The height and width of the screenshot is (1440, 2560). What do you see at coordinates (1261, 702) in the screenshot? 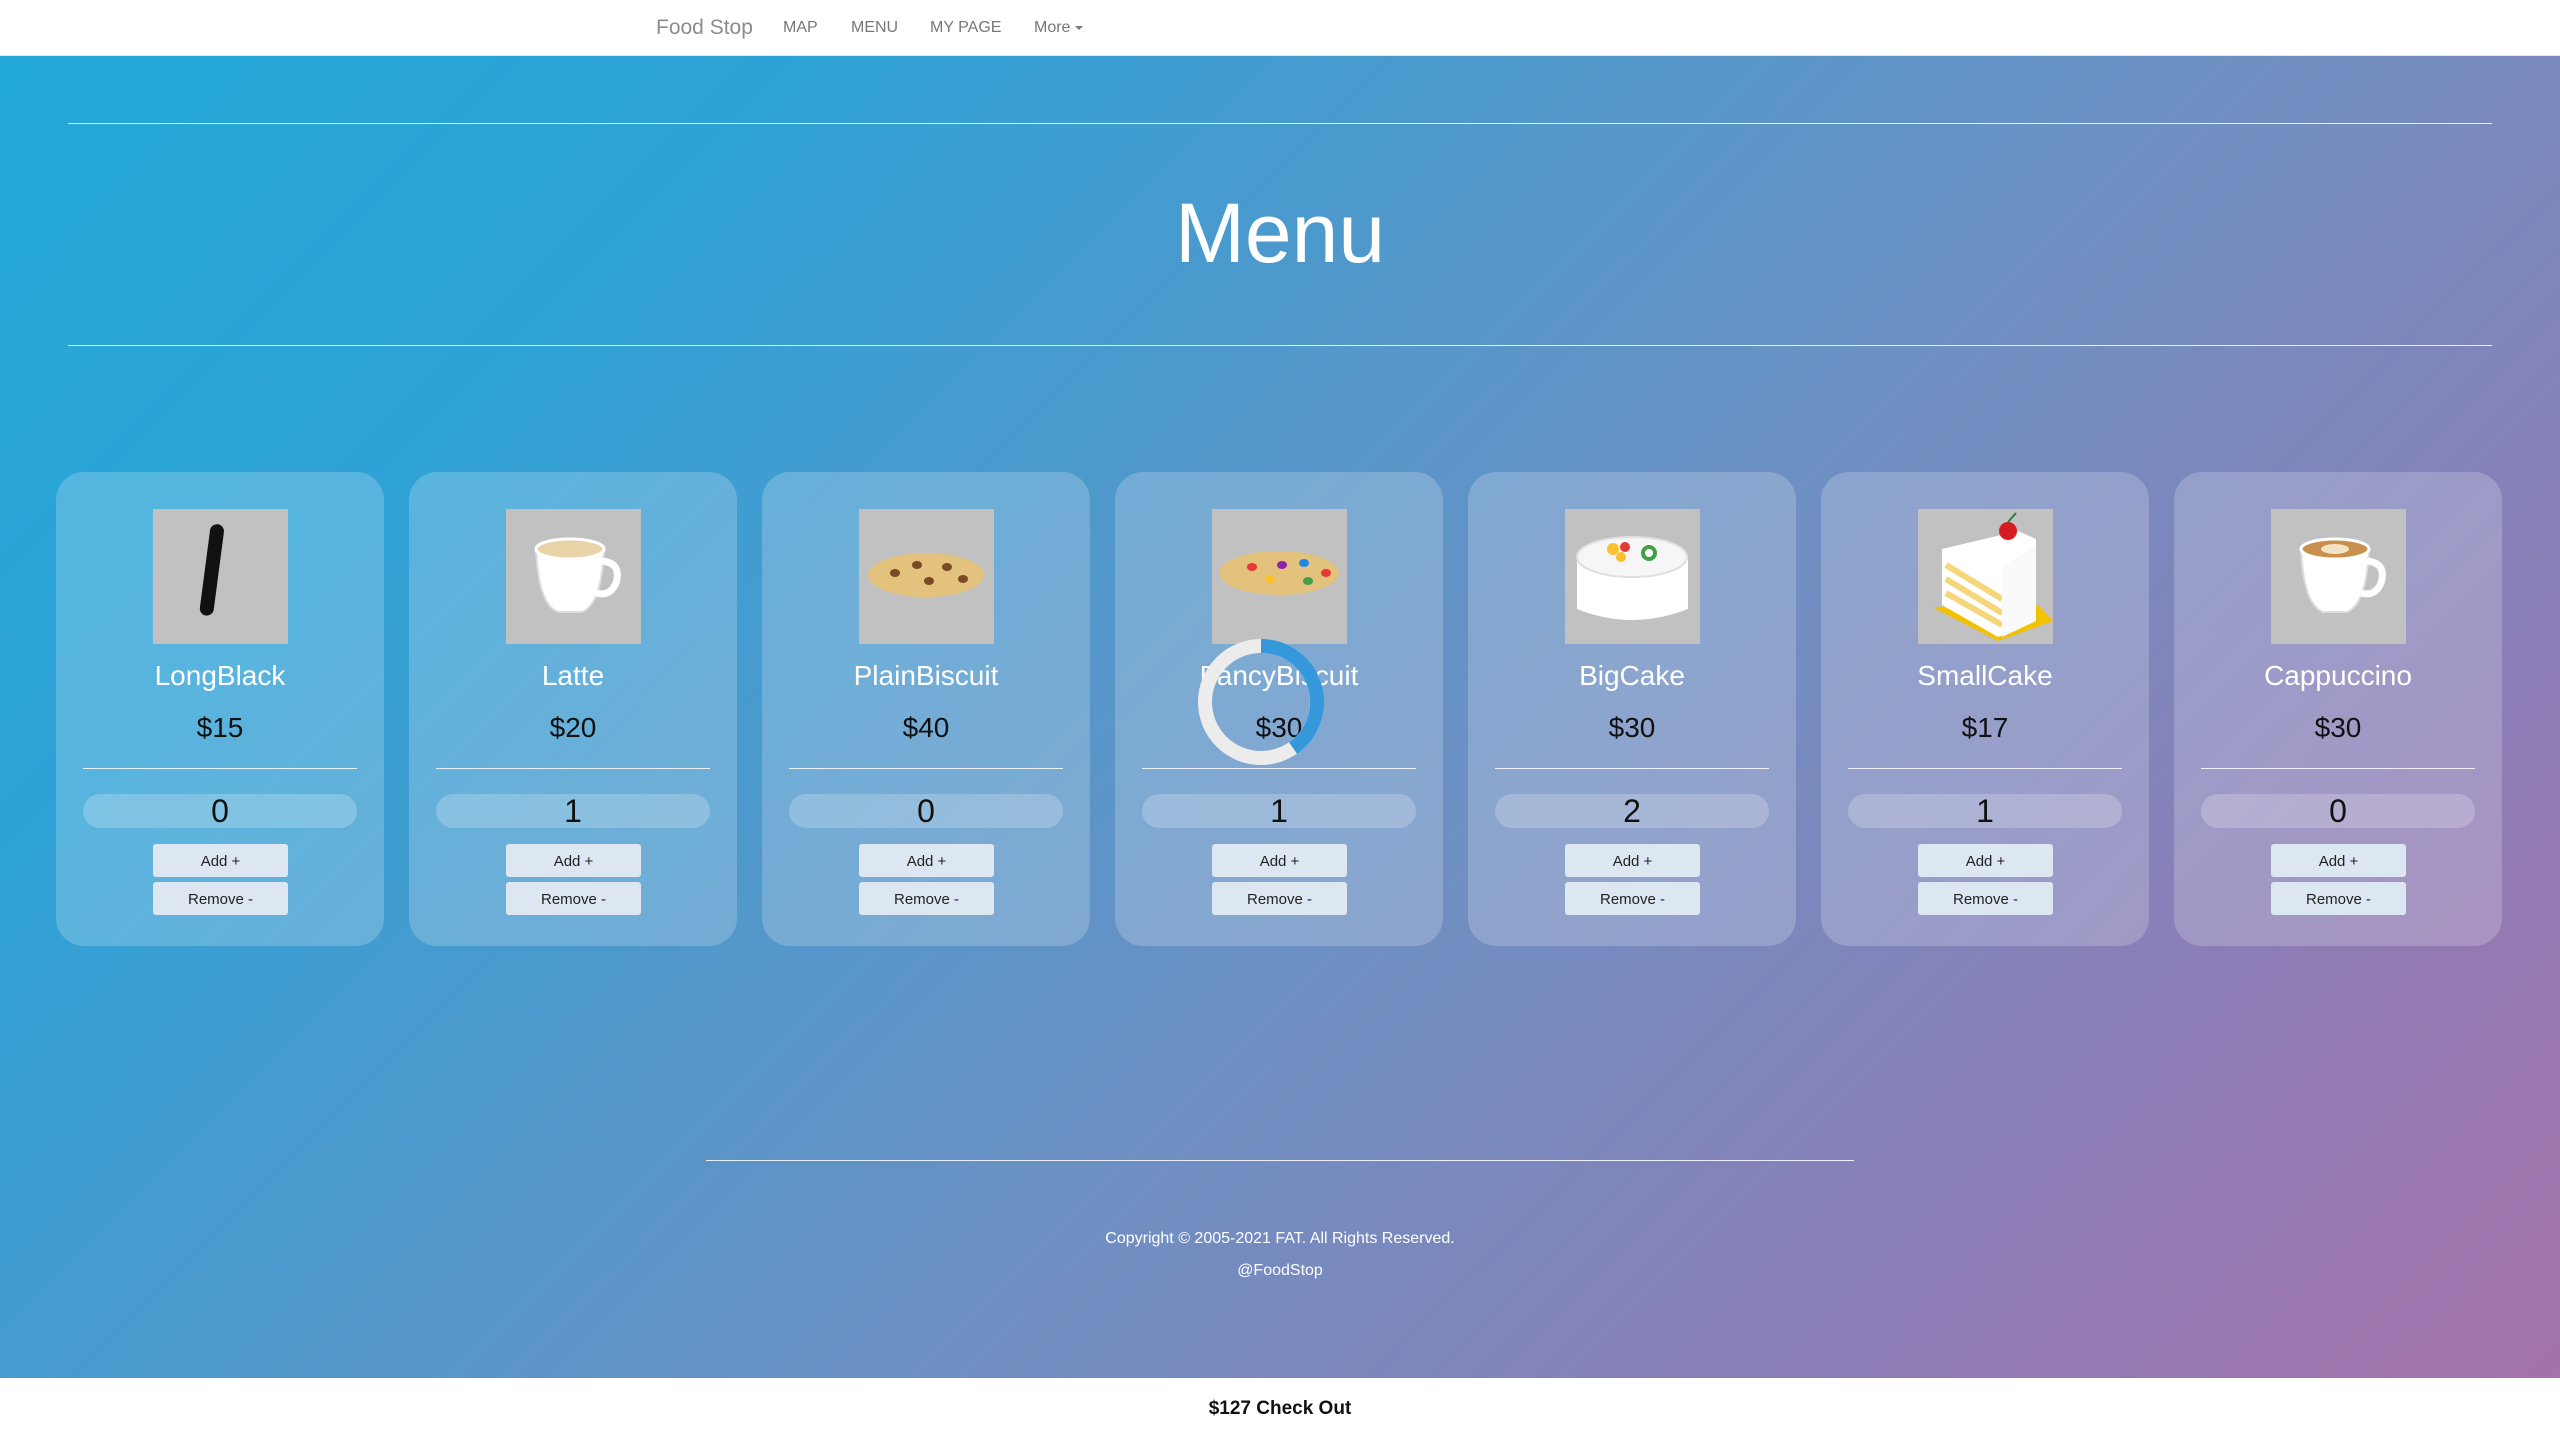
I see `loading-spinner-icon` at bounding box center [1261, 702].